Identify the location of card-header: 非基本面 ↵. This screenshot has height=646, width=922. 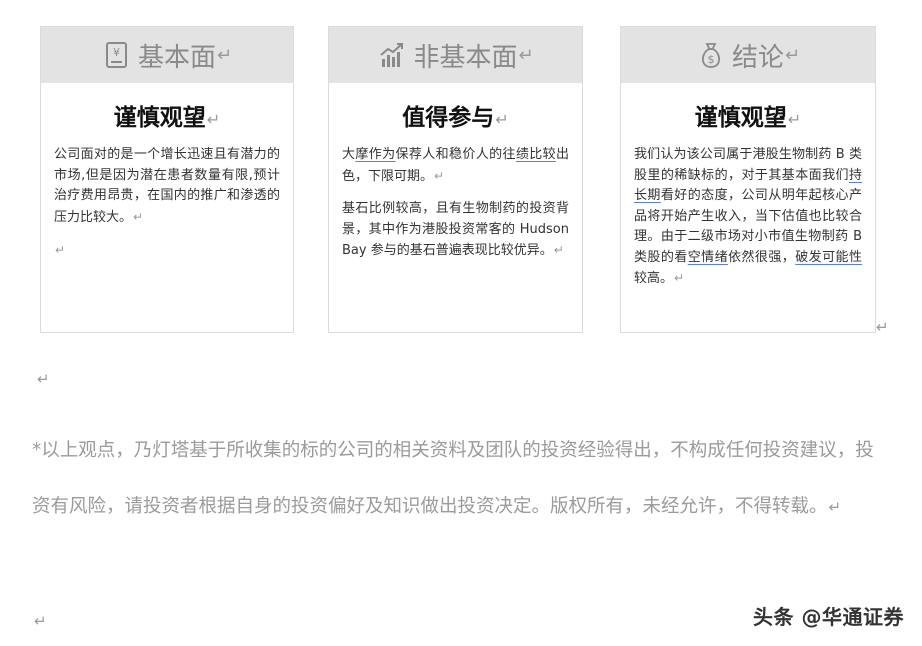
(455, 55).